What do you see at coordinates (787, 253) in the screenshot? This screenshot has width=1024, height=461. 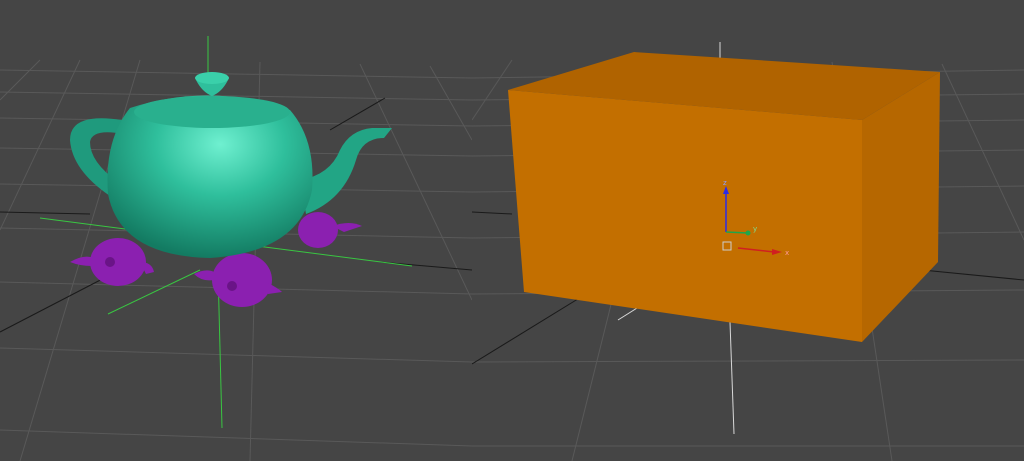 I see `gizmo-x-label: x` at bounding box center [787, 253].